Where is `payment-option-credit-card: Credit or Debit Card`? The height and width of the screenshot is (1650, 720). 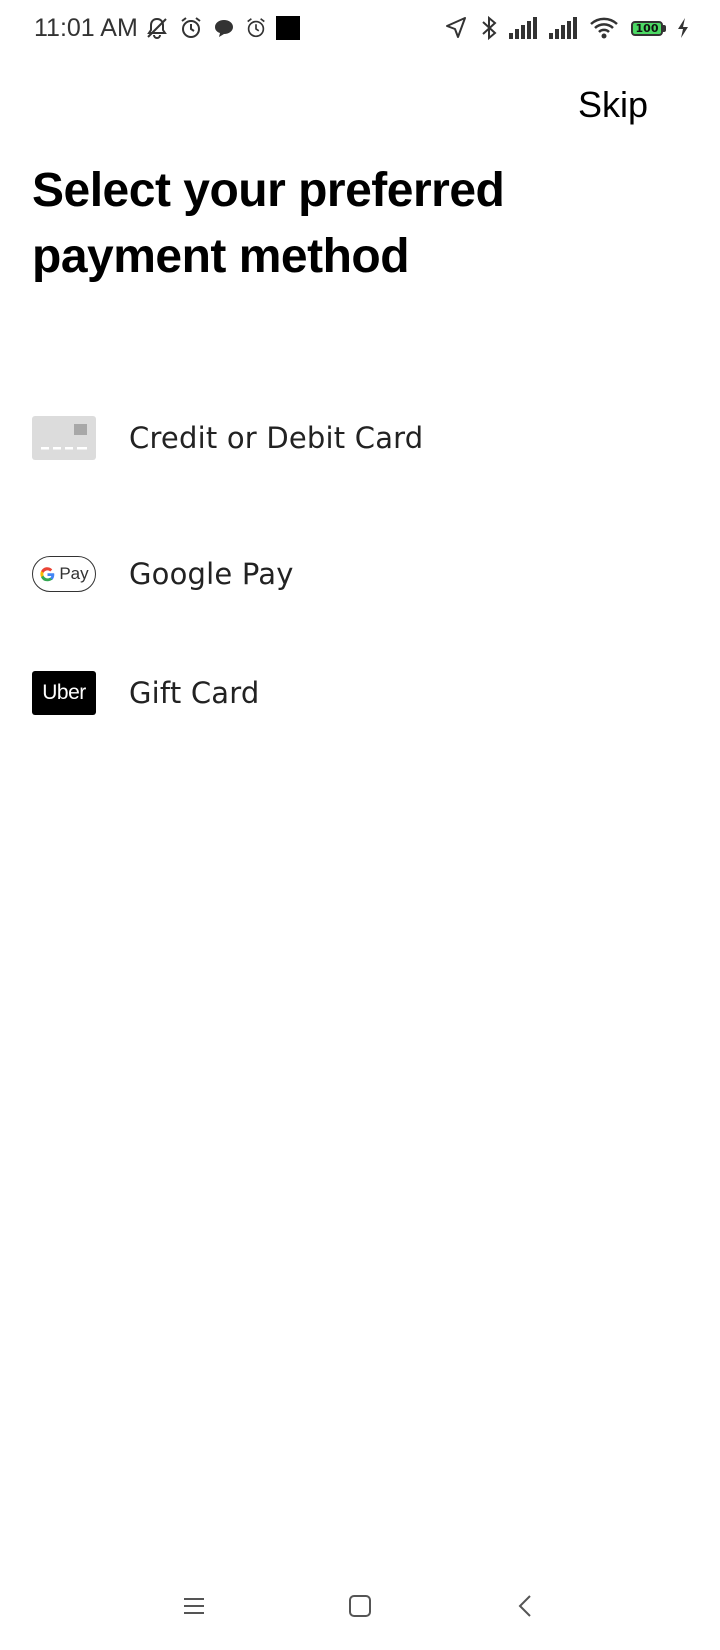 payment-option-credit-card: Credit or Debit Card is located at coordinates (360, 438).